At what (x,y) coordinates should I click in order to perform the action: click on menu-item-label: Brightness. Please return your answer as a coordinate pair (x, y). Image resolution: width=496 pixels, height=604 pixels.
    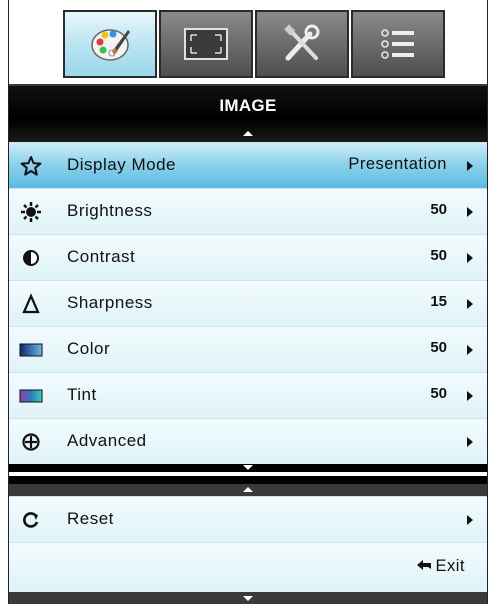
    Looking at the image, I should click on (110, 210).